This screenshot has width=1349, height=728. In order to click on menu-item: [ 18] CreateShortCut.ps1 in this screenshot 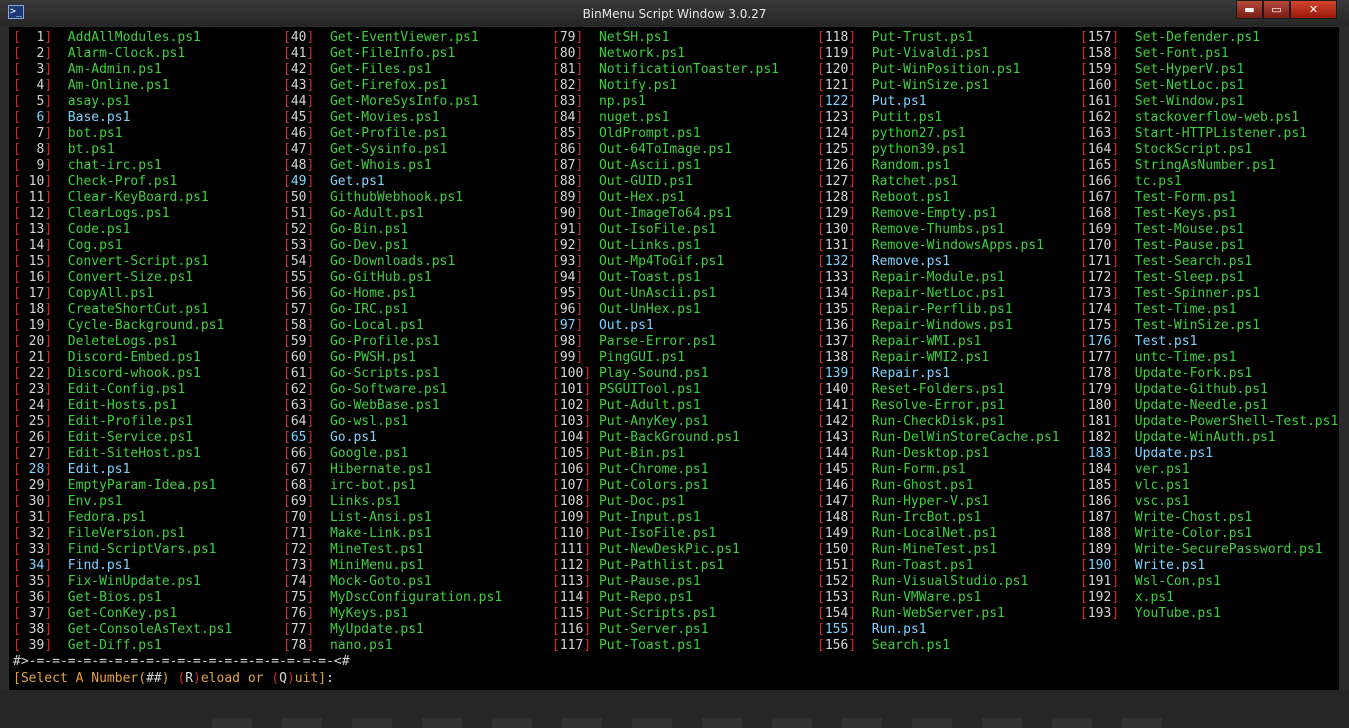, I will do `click(122, 310)`.